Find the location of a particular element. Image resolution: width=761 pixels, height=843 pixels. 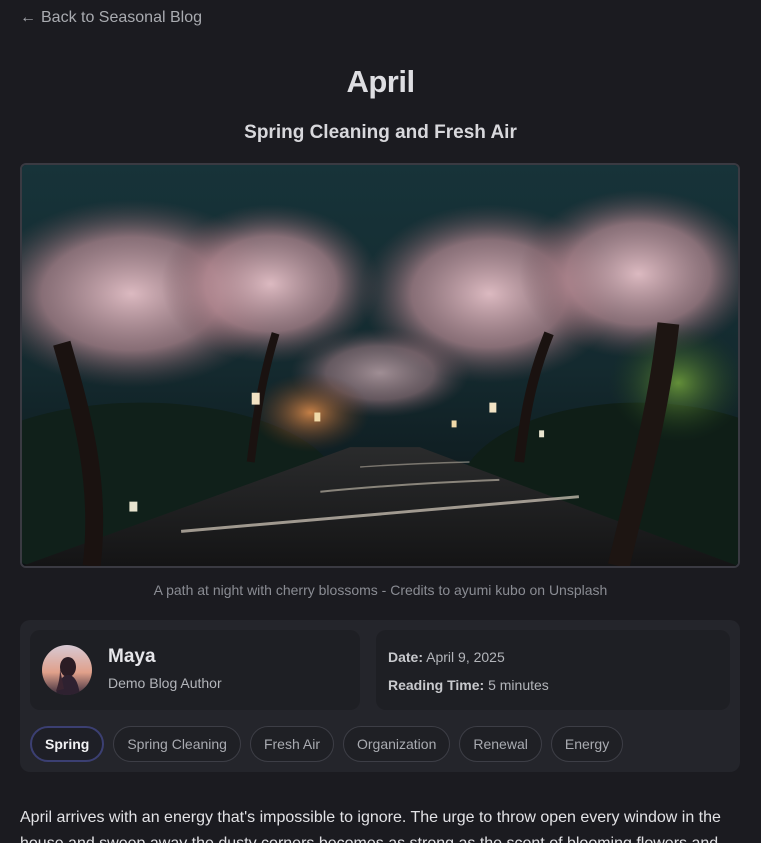

reading-time: Reading Time: 5 minutes is located at coordinates (468, 685).